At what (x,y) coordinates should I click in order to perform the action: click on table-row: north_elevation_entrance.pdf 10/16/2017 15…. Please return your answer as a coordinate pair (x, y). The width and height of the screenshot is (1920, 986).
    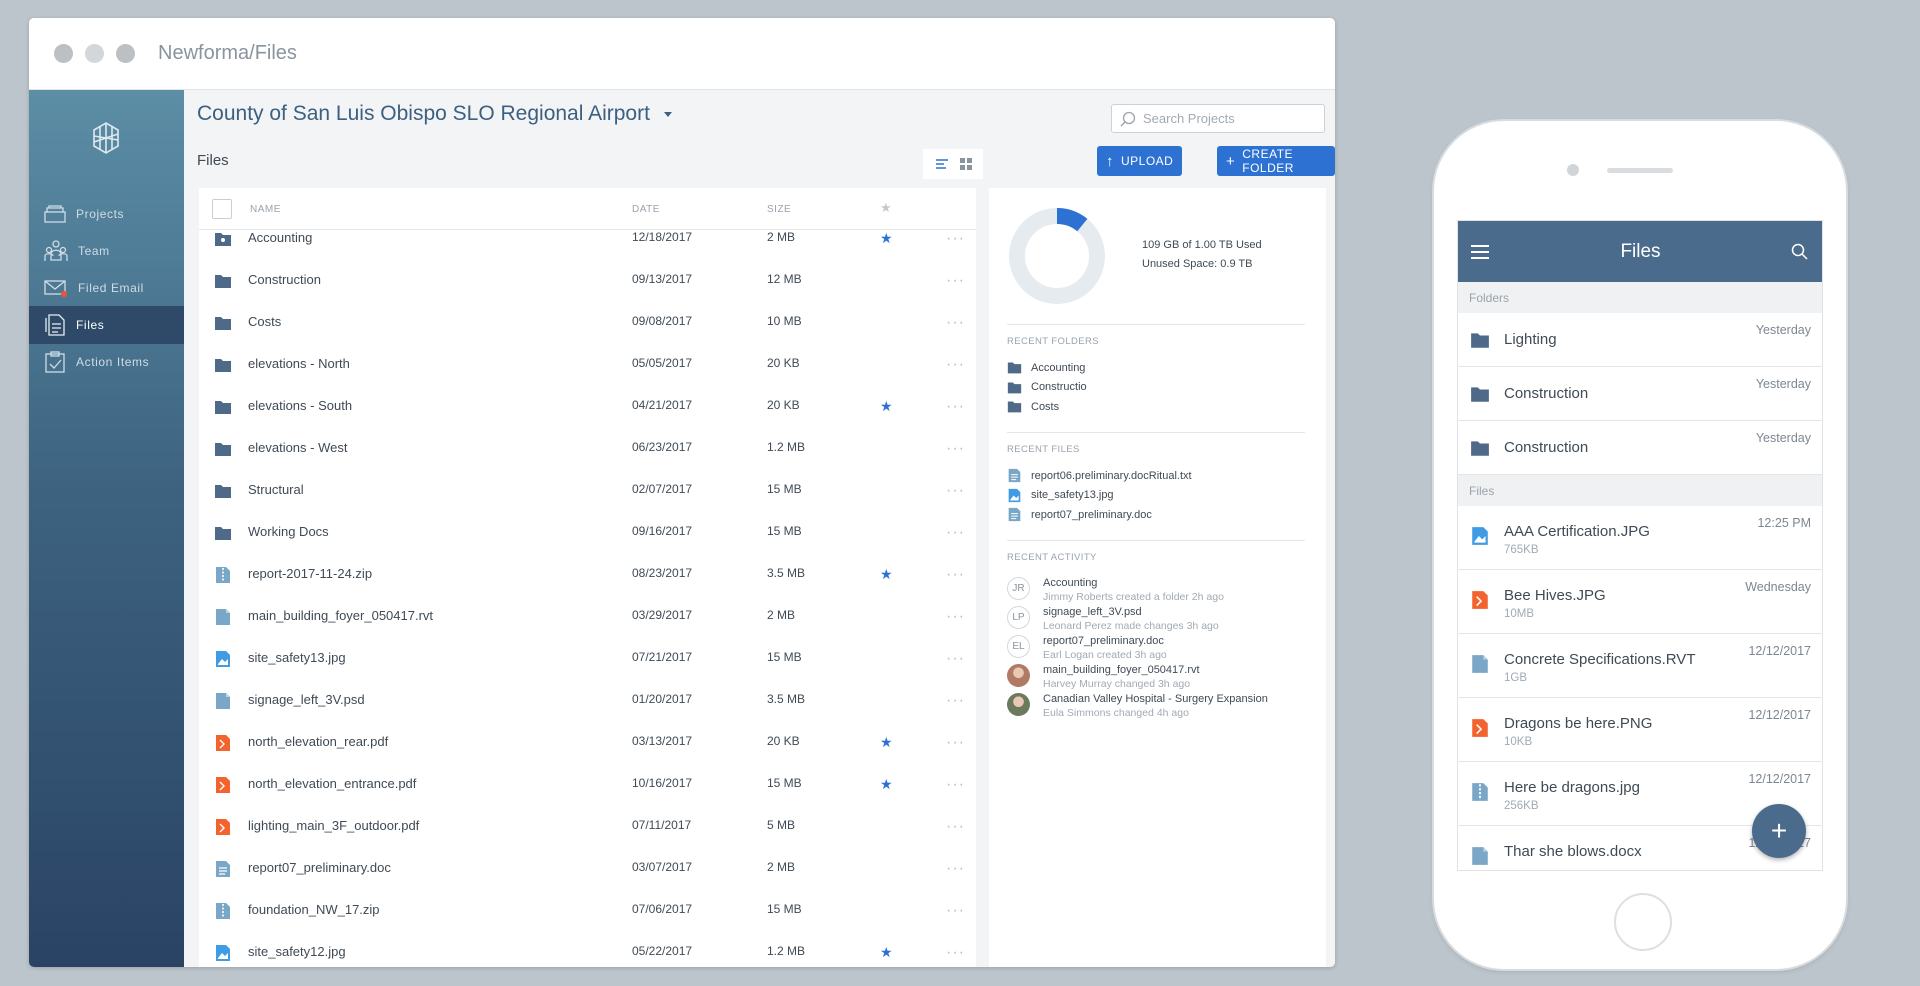
    Looking at the image, I should click on (587, 797).